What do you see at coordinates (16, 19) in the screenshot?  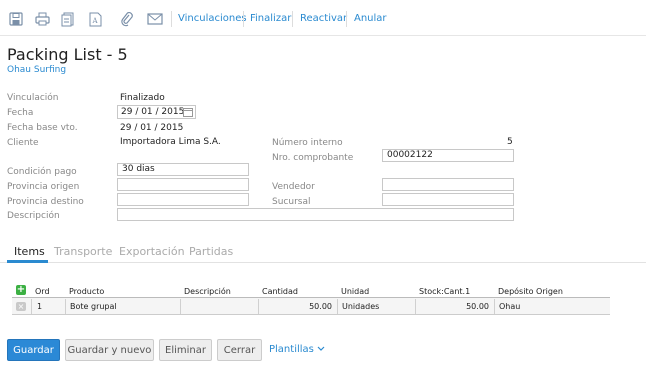 I see `save-icon` at bounding box center [16, 19].